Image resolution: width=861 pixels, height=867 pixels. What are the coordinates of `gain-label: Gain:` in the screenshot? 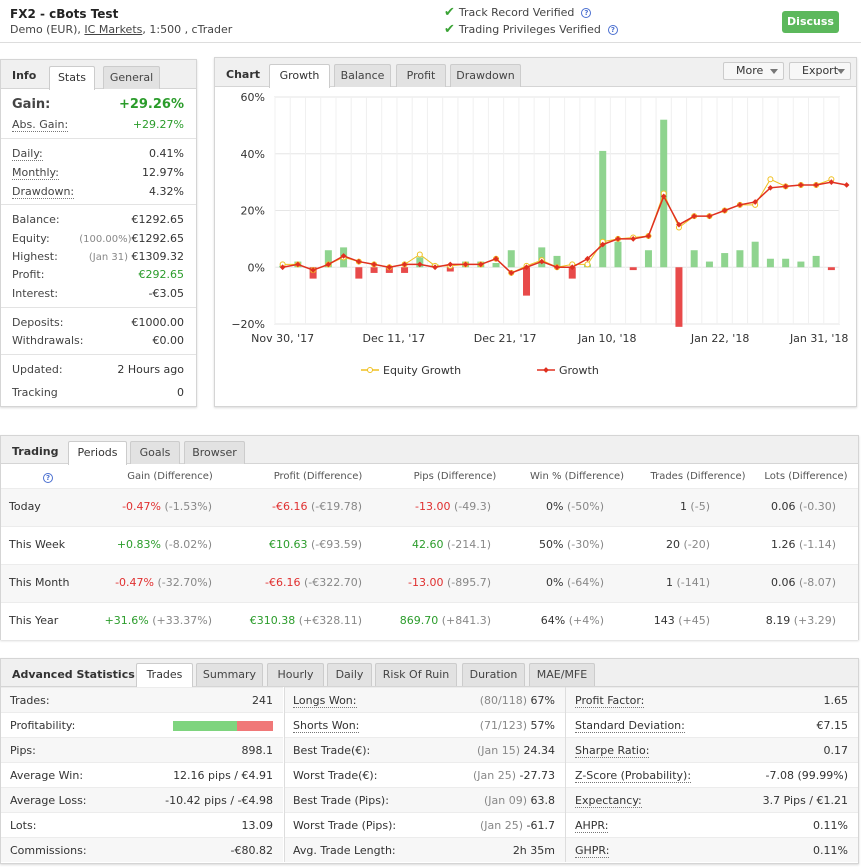 It's located at (31, 104).